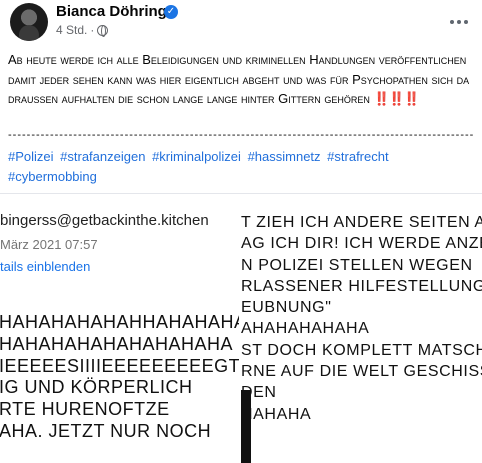  What do you see at coordinates (241, 22) in the screenshot?
I see `post-header: Bianca Döhring ✓ 4 Std. ·` at bounding box center [241, 22].